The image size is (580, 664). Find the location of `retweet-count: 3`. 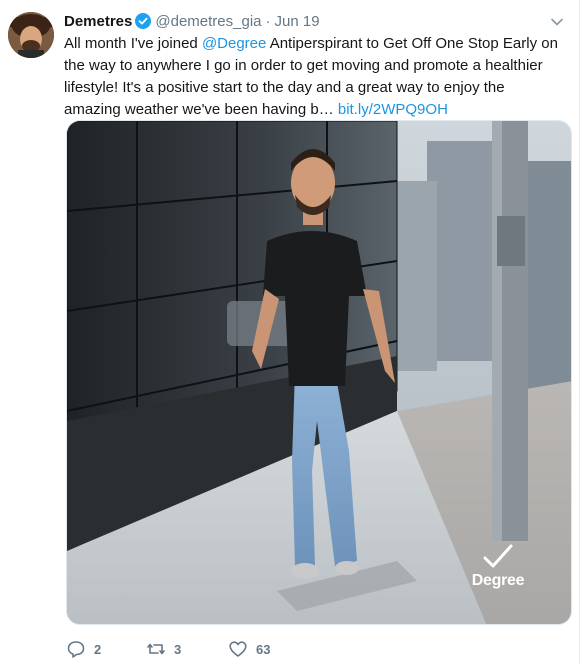

retweet-count: 3 is located at coordinates (178, 649).